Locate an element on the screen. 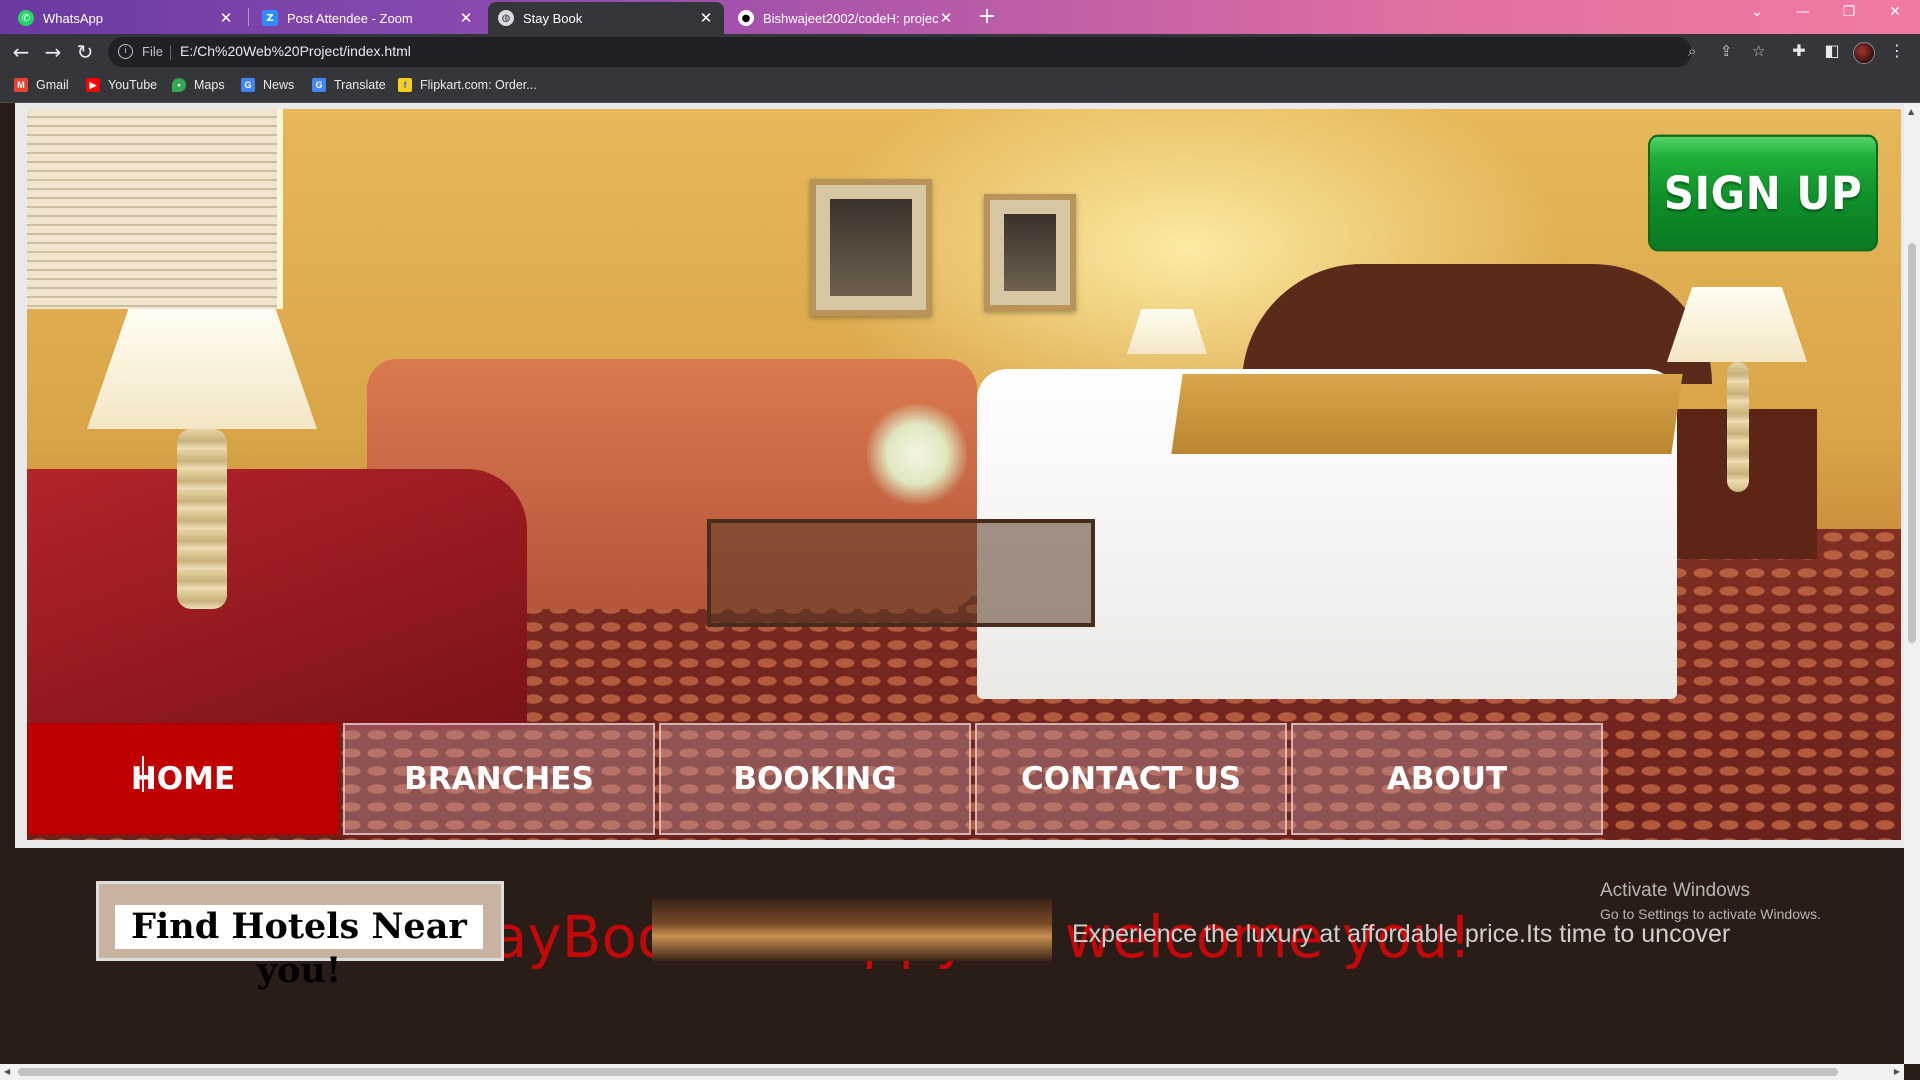 The height and width of the screenshot is (1080, 1920). main-nav: HOME BRANCHES BOOKING CONTACT US ABOUT is located at coordinates (817, 779).